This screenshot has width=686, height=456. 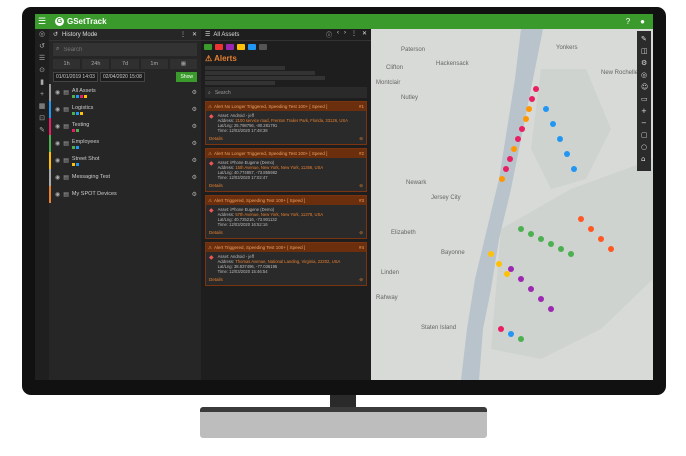 I want to click on history-search: ⌕, so click(x=125, y=49).